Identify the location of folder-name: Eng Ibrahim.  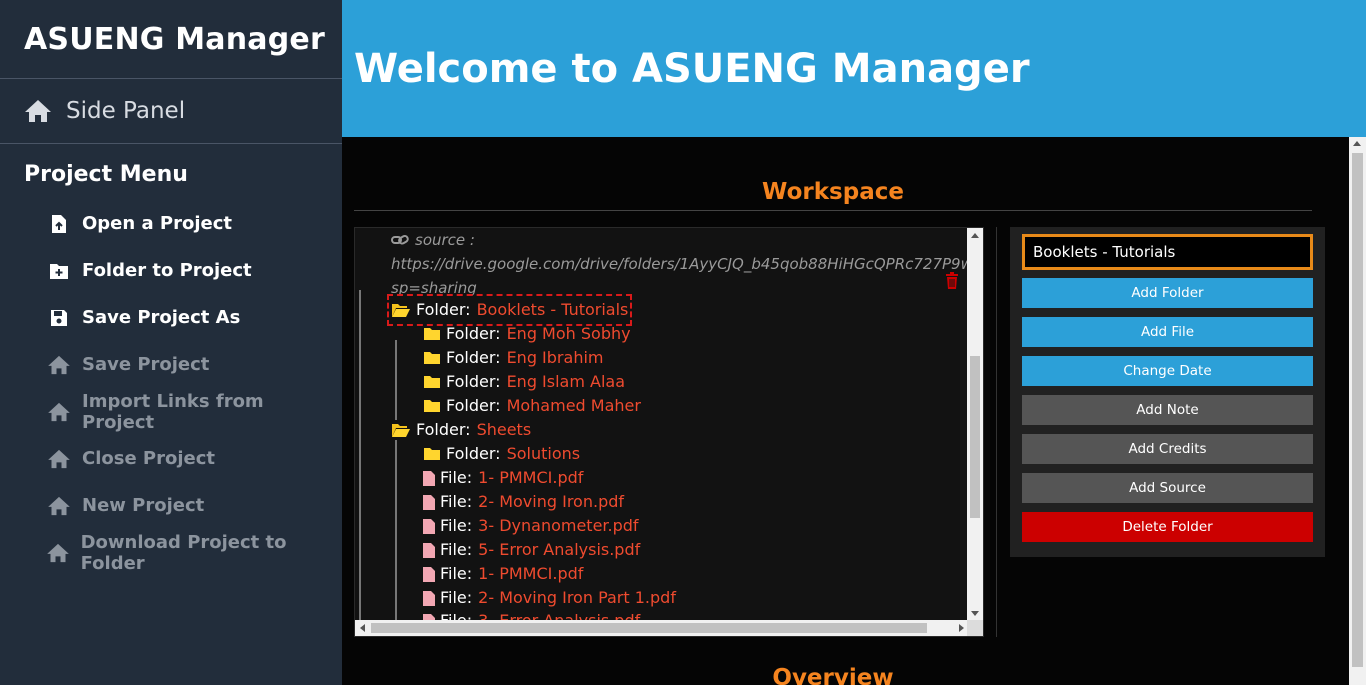
(555, 357).